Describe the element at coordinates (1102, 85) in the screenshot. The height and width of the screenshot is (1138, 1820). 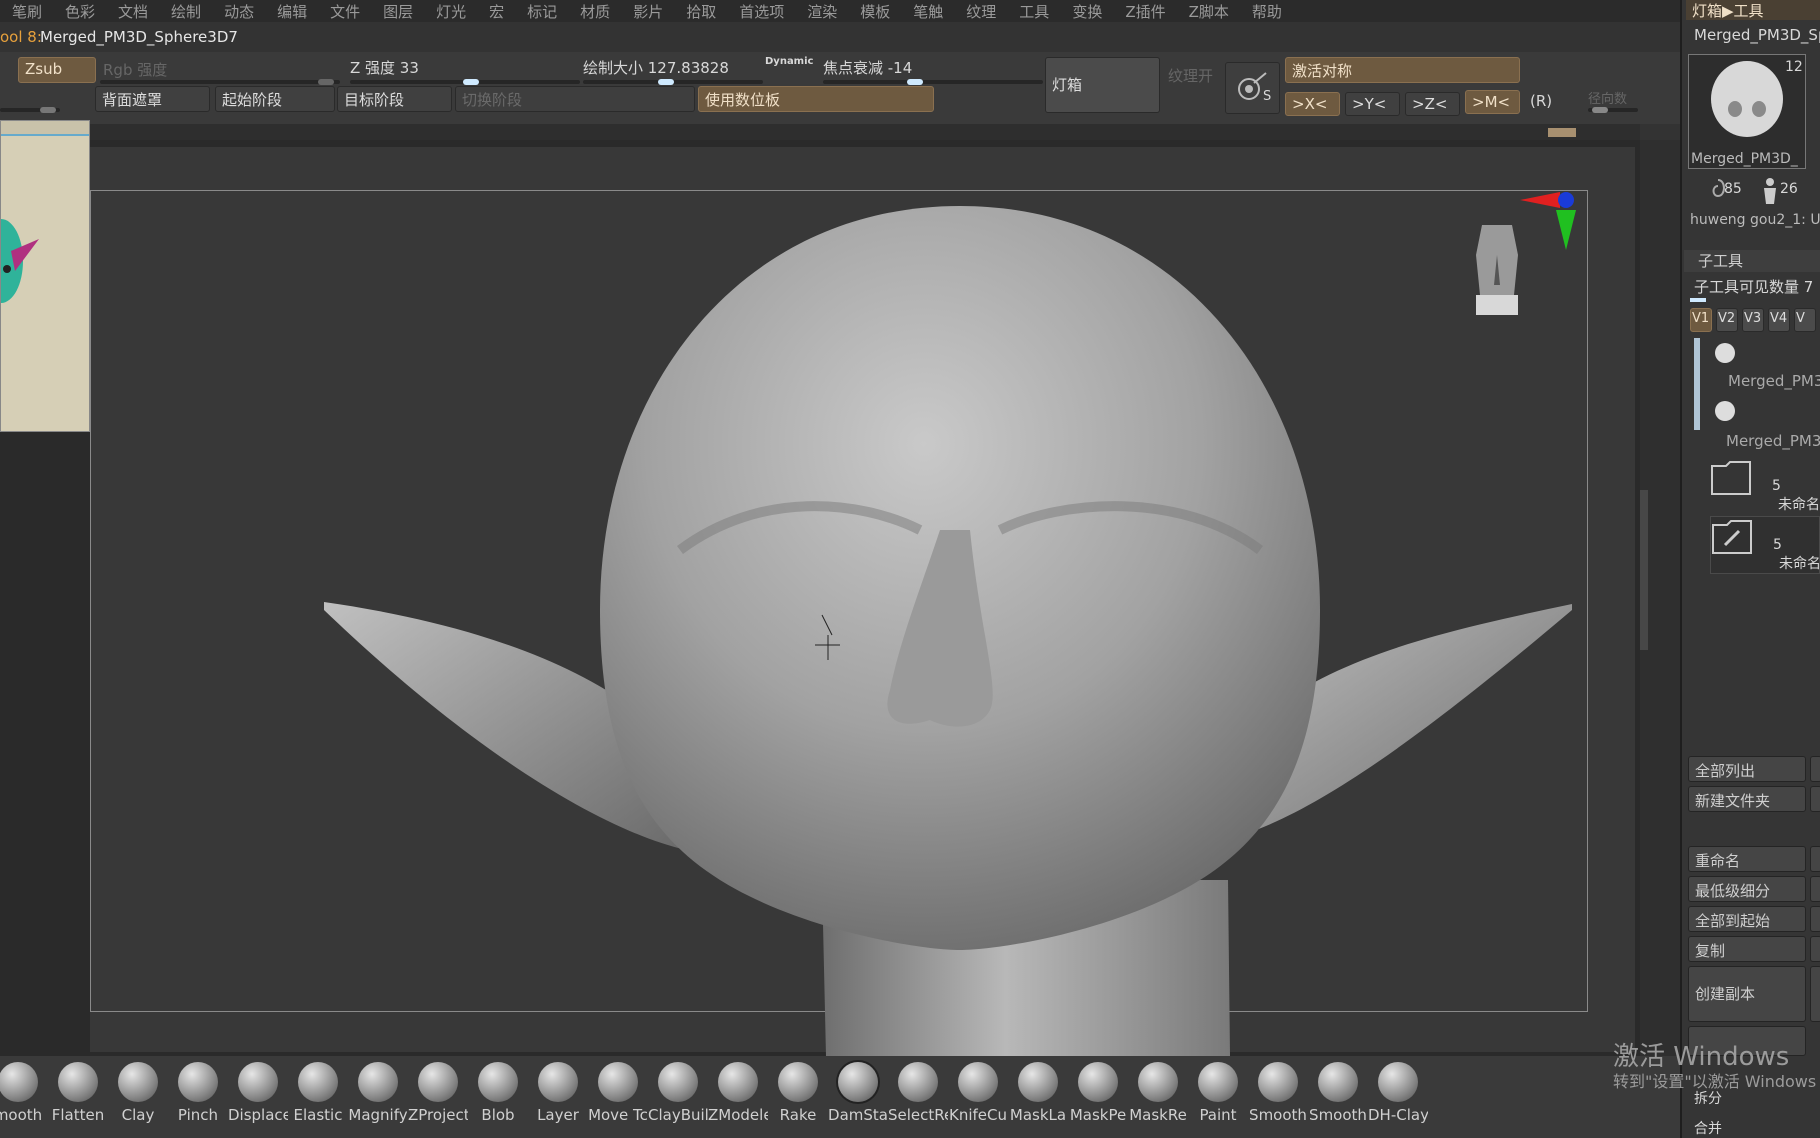
I see `lightbox-button: 灯箱` at that location.